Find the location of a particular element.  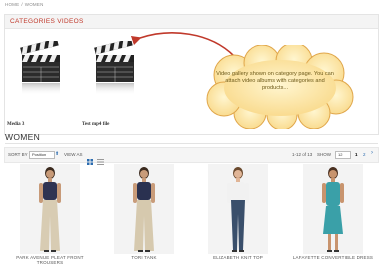

sort-by-label: SORT BY is located at coordinates (18, 154).